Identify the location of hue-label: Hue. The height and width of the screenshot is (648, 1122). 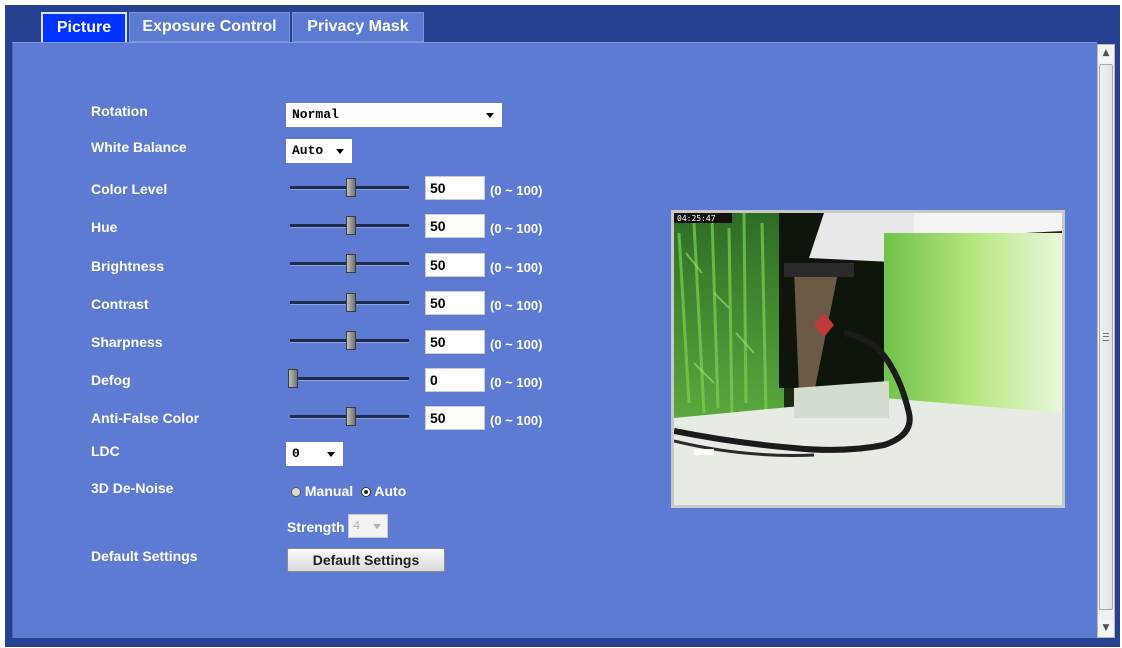
(104, 227).